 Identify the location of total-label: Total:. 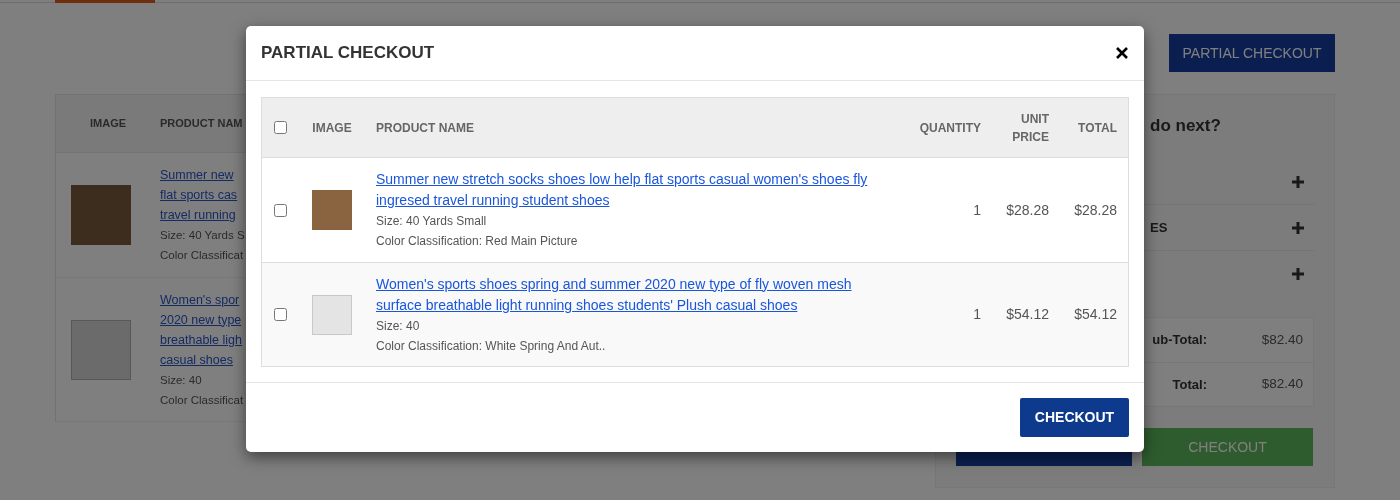
(1189, 384).